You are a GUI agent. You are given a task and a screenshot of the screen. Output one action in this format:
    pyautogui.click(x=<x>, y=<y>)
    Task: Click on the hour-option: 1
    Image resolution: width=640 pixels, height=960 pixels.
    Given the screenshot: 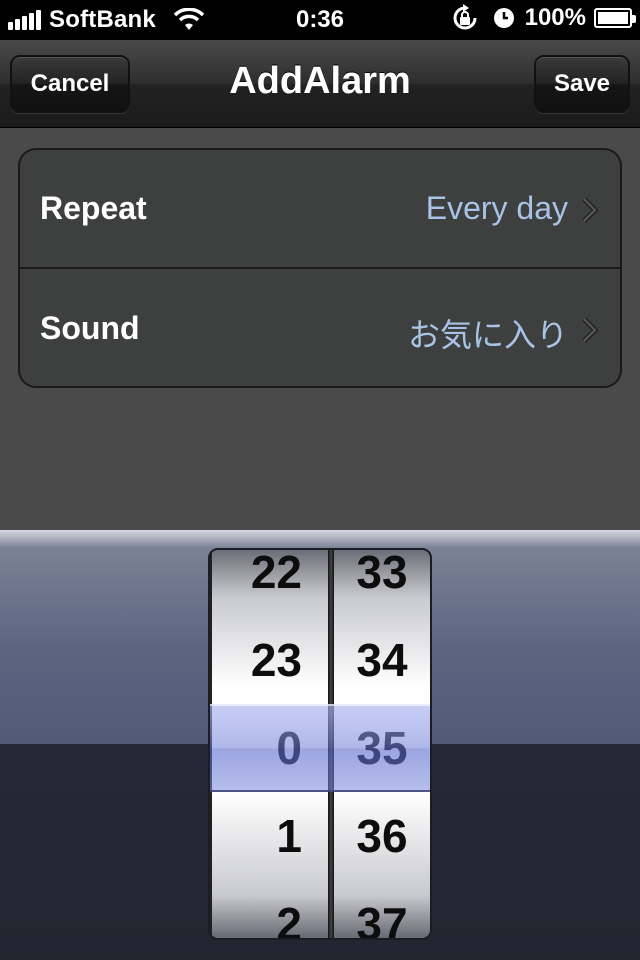 What is the action you would take?
    pyautogui.click(x=270, y=836)
    